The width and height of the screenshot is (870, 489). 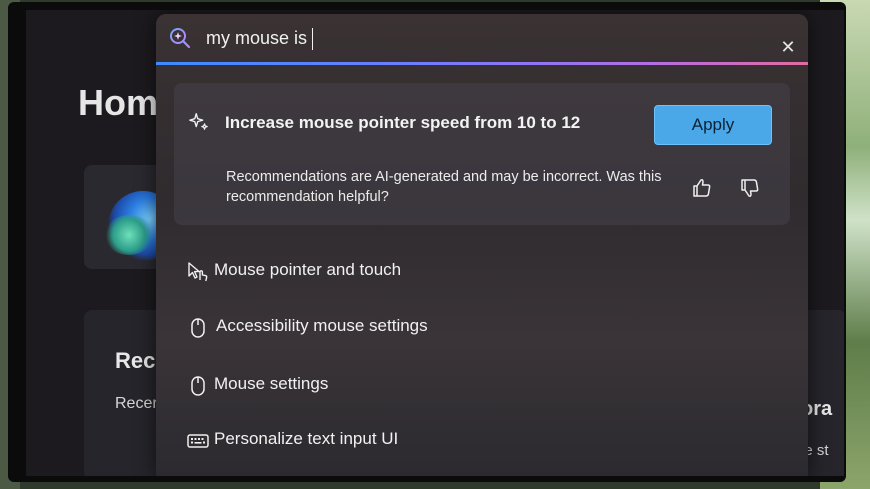 I want to click on search-input, so click(x=466, y=38).